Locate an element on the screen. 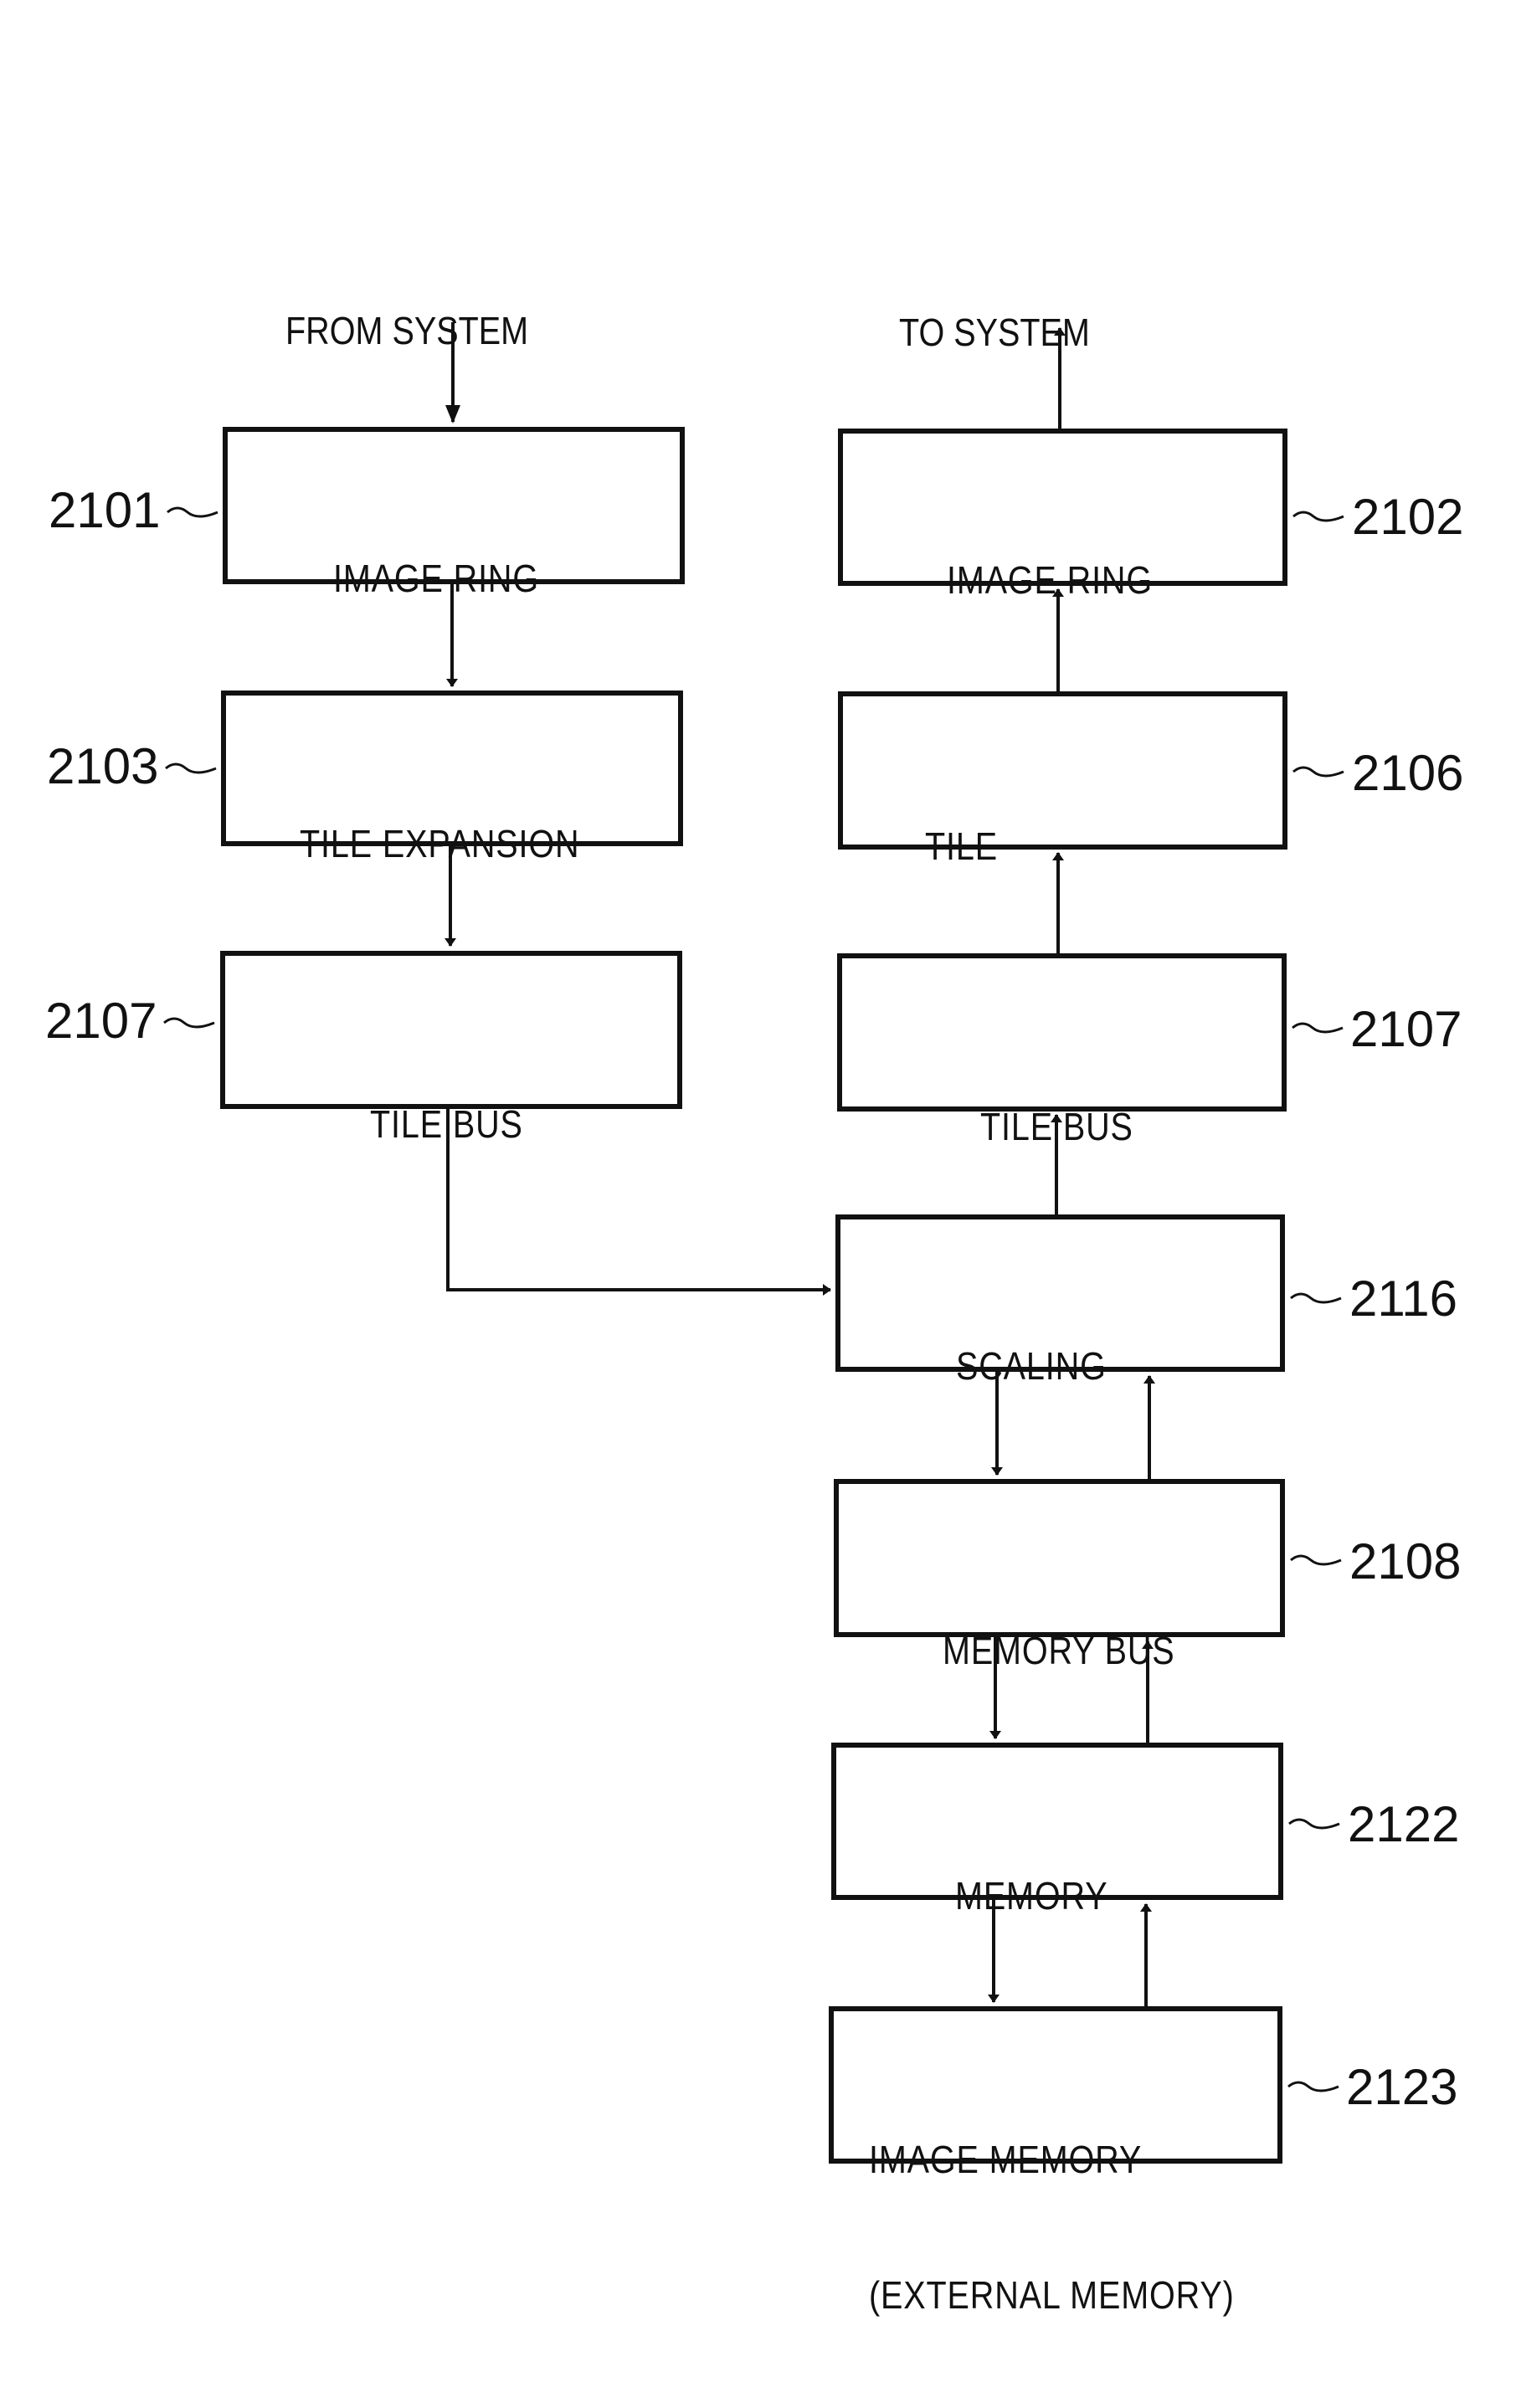 This screenshot has width=1516, height=2408. block-memory-bus: MEMORY BUS is located at coordinates (1059, 1575).